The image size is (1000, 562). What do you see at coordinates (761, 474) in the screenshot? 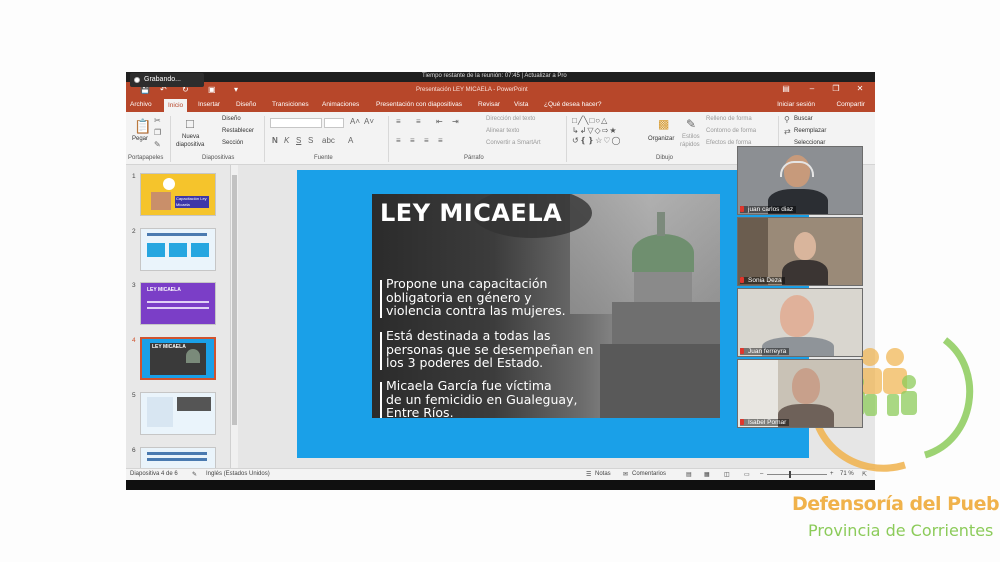
I see `zoom-out-icon: –` at bounding box center [761, 474].